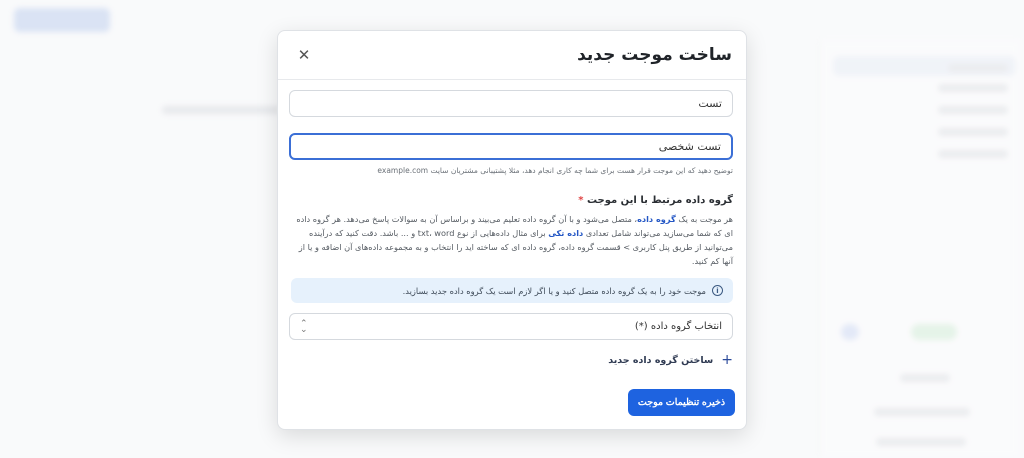 Image resolution: width=1024 pixels, height=458 pixels. What do you see at coordinates (727, 360) in the screenshot?
I see `plus-icon: +` at bounding box center [727, 360].